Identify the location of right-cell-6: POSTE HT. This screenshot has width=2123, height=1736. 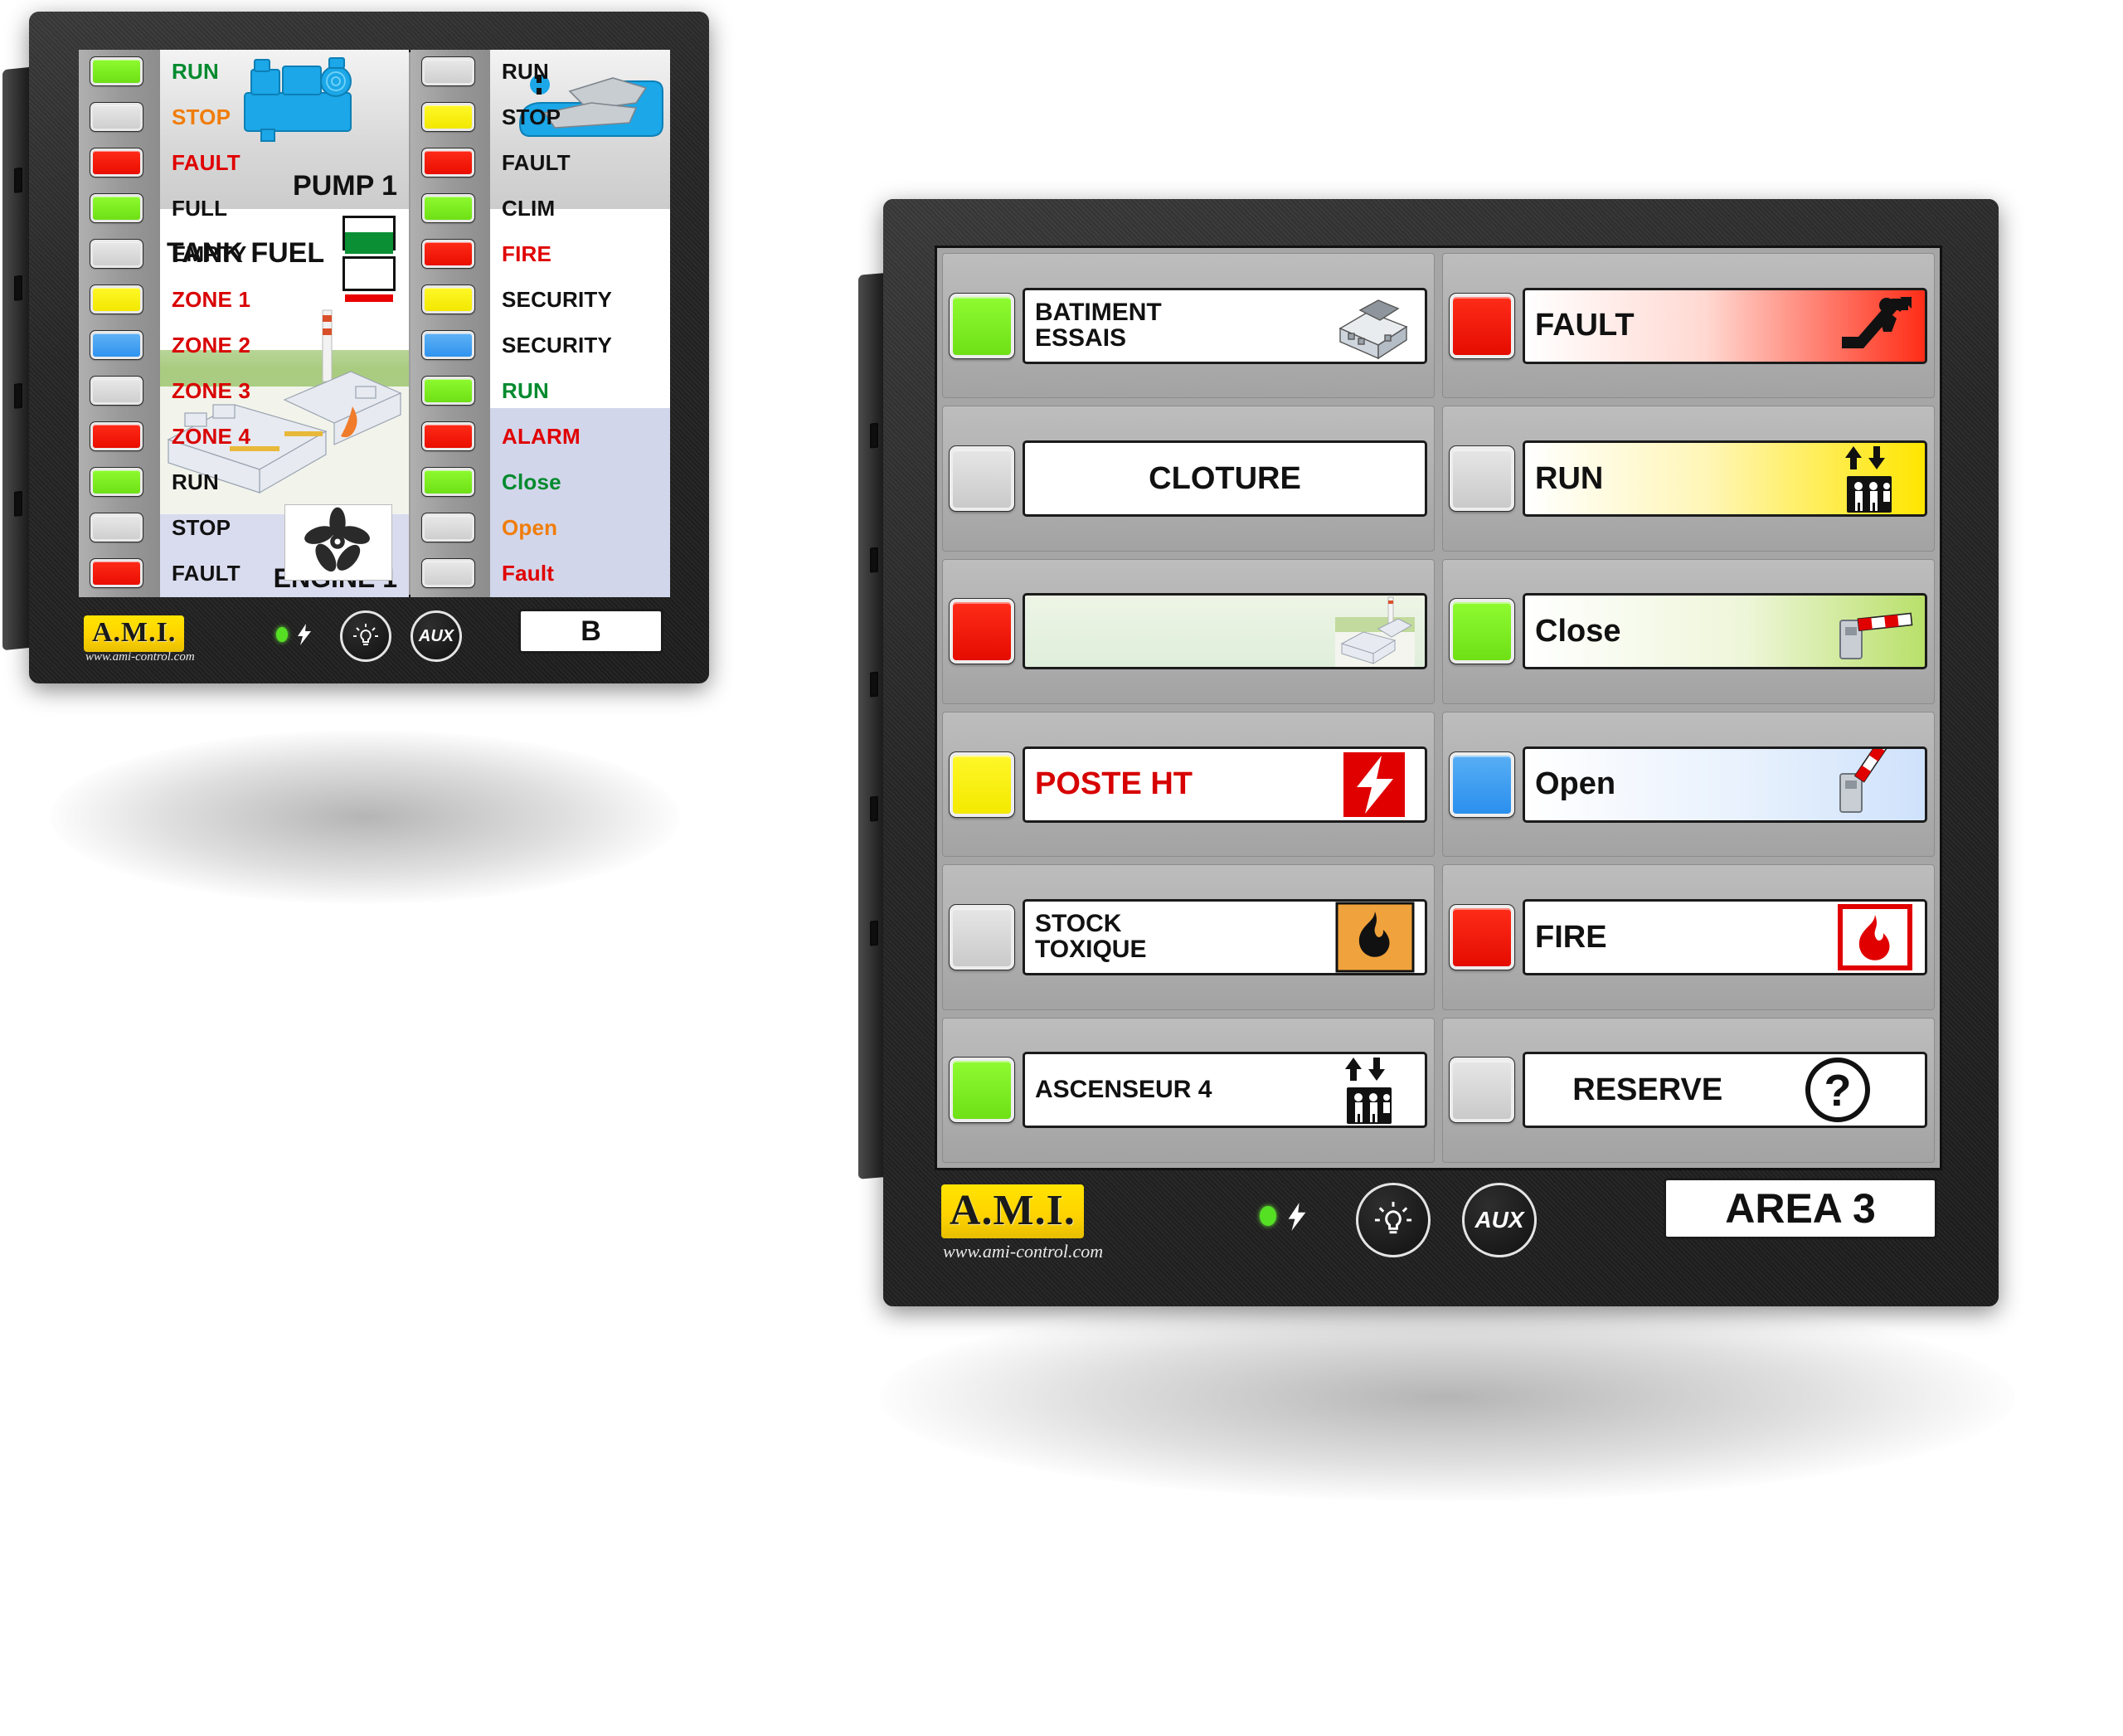
(1188, 784).